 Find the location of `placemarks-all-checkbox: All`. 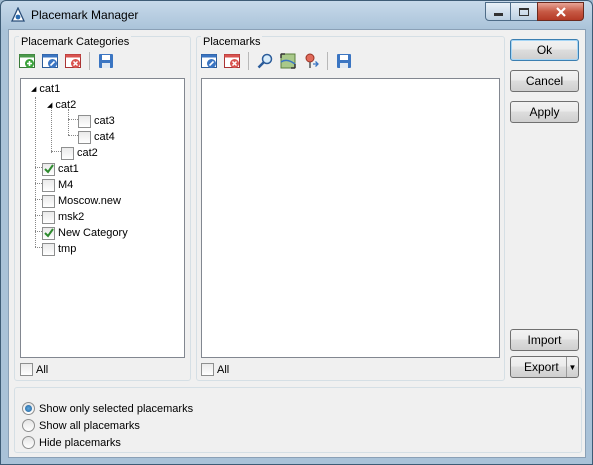

placemarks-all-checkbox: All is located at coordinates (215, 369).